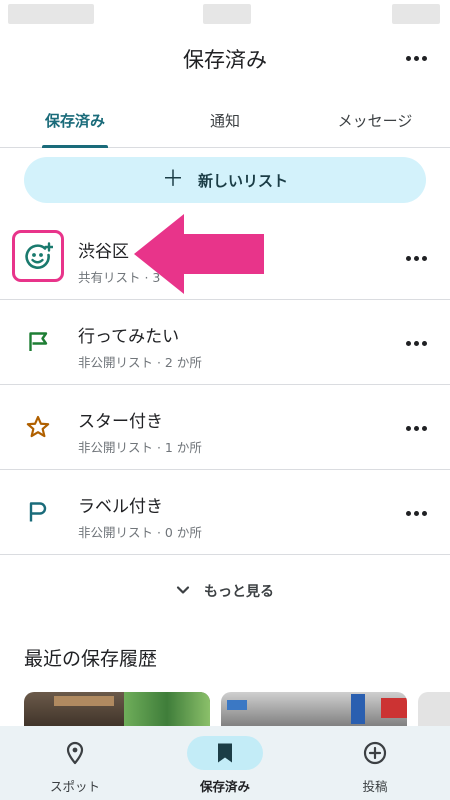 The width and height of the screenshot is (450, 800). What do you see at coordinates (375, 753) in the screenshot?
I see `add-circle-icon` at bounding box center [375, 753].